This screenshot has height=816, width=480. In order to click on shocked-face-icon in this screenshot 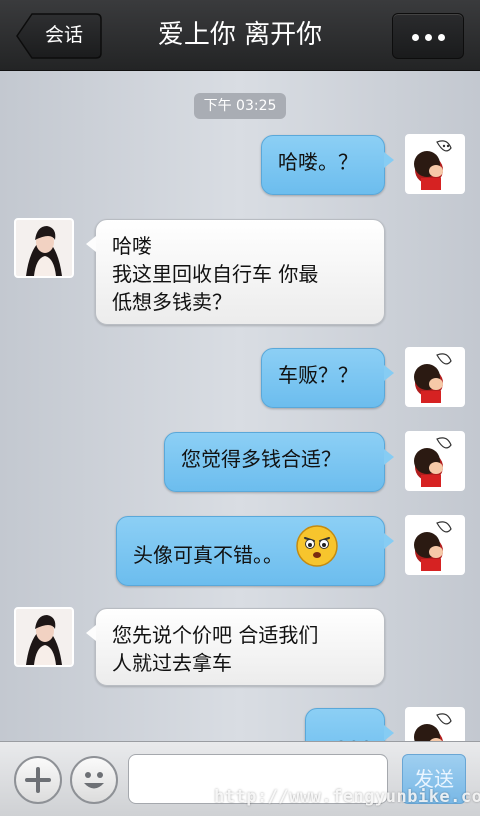, I will do `click(317, 546)`.